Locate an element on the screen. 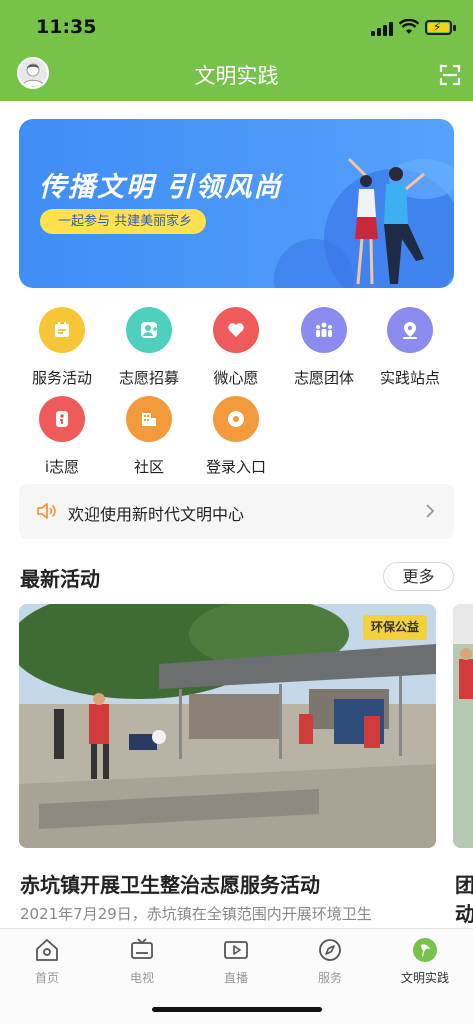 Image resolution: width=473 pixels, height=1024 pixels. tab-civilization-practice: 文明实践 is located at coordinates (425, 961).